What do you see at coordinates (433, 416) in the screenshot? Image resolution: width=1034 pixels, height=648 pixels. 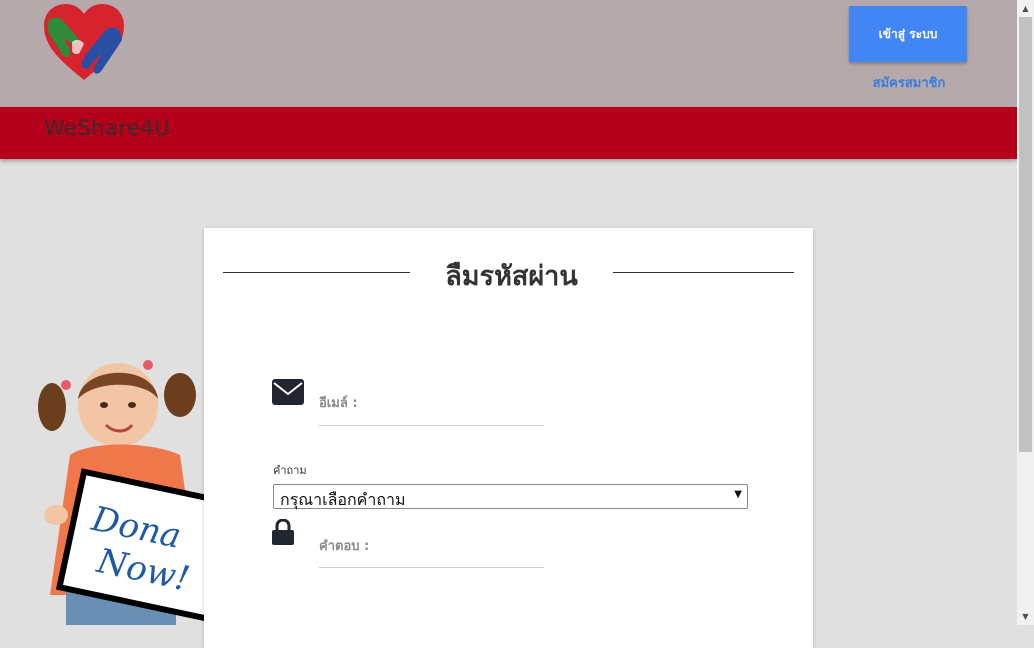 I see `email-field` at bounding box center [433, 416].